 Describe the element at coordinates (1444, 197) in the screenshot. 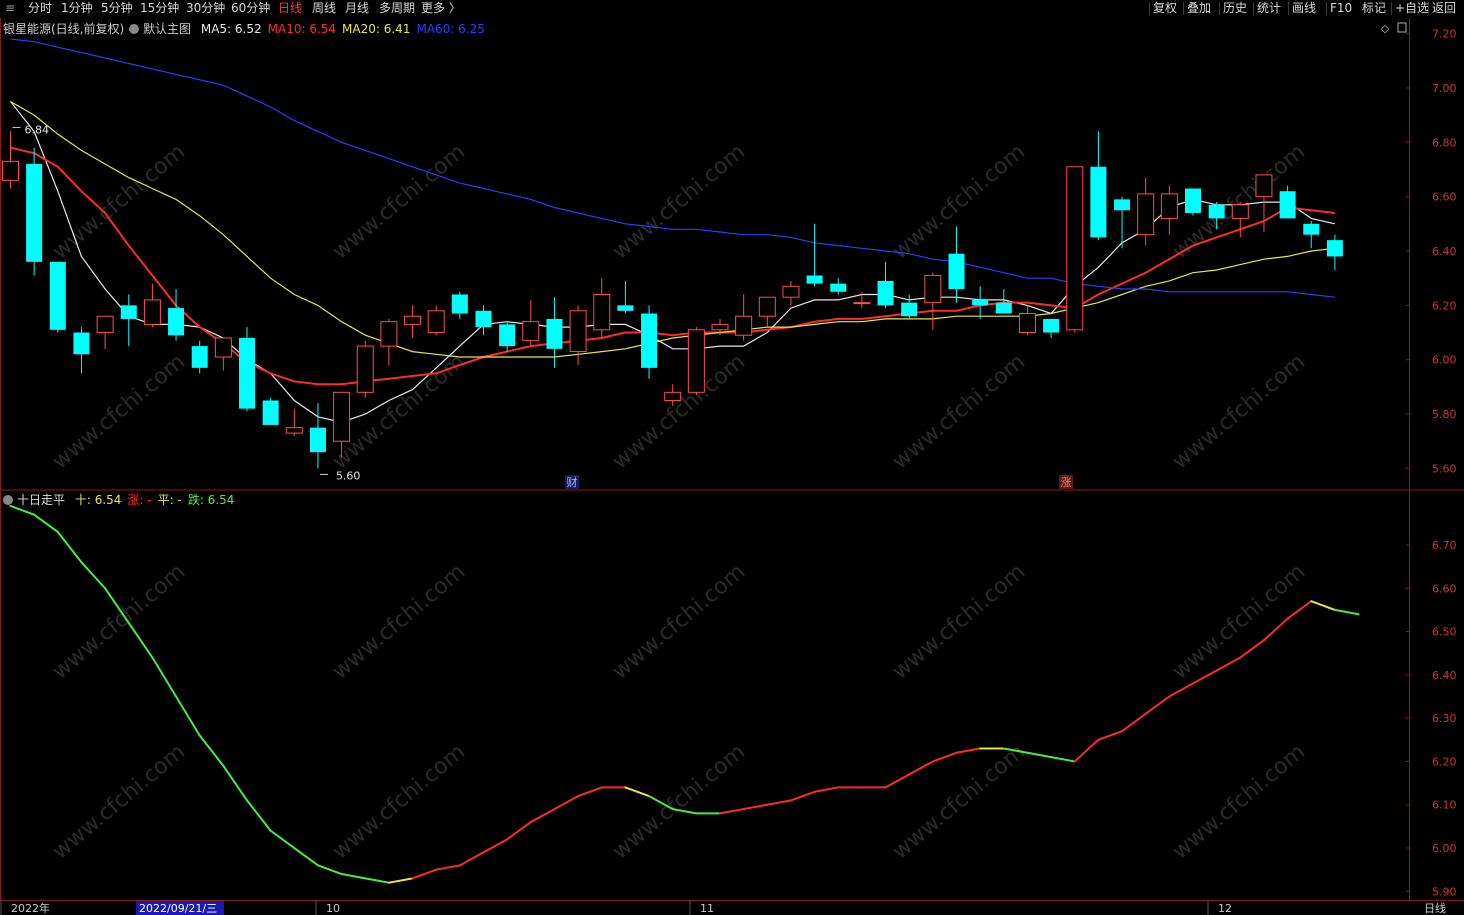

I see `main-axis-tick-label: 6.60` at that location.